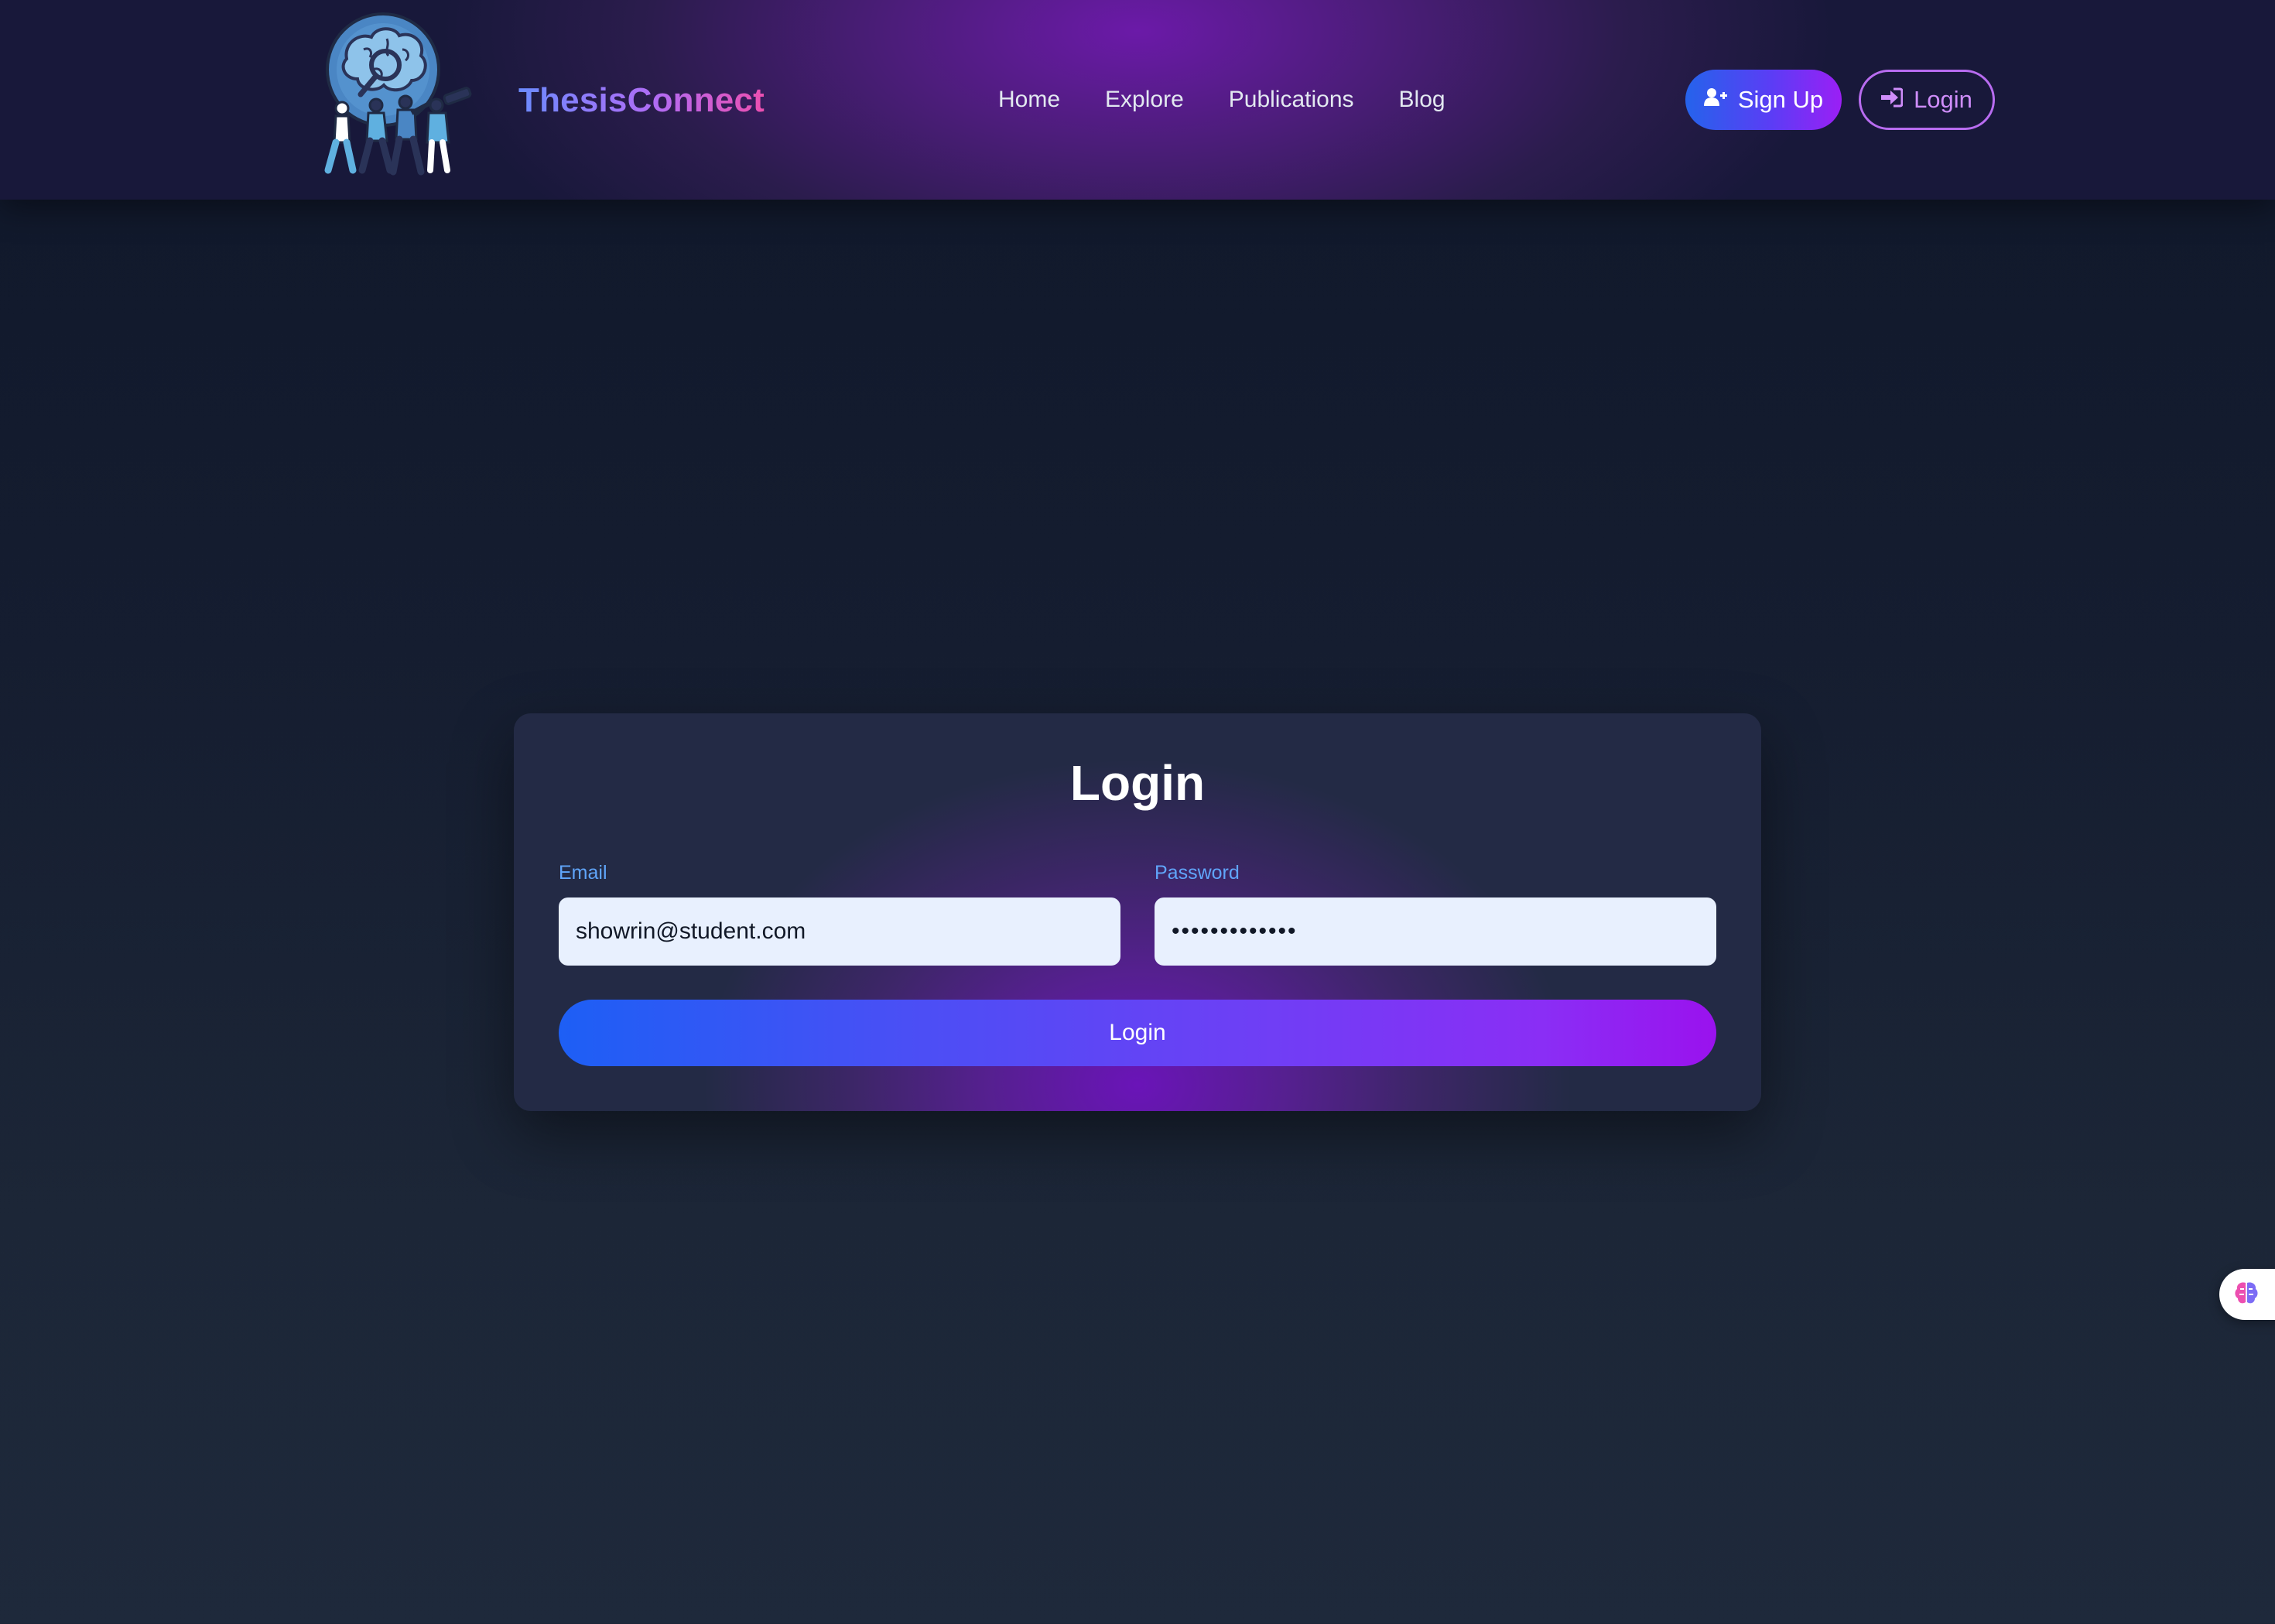 This screenshot has width=2275, height=1624. Describe the element at coordinates (1943, 99) in the screenshot. I see `login-nav-label: Login` at that location.